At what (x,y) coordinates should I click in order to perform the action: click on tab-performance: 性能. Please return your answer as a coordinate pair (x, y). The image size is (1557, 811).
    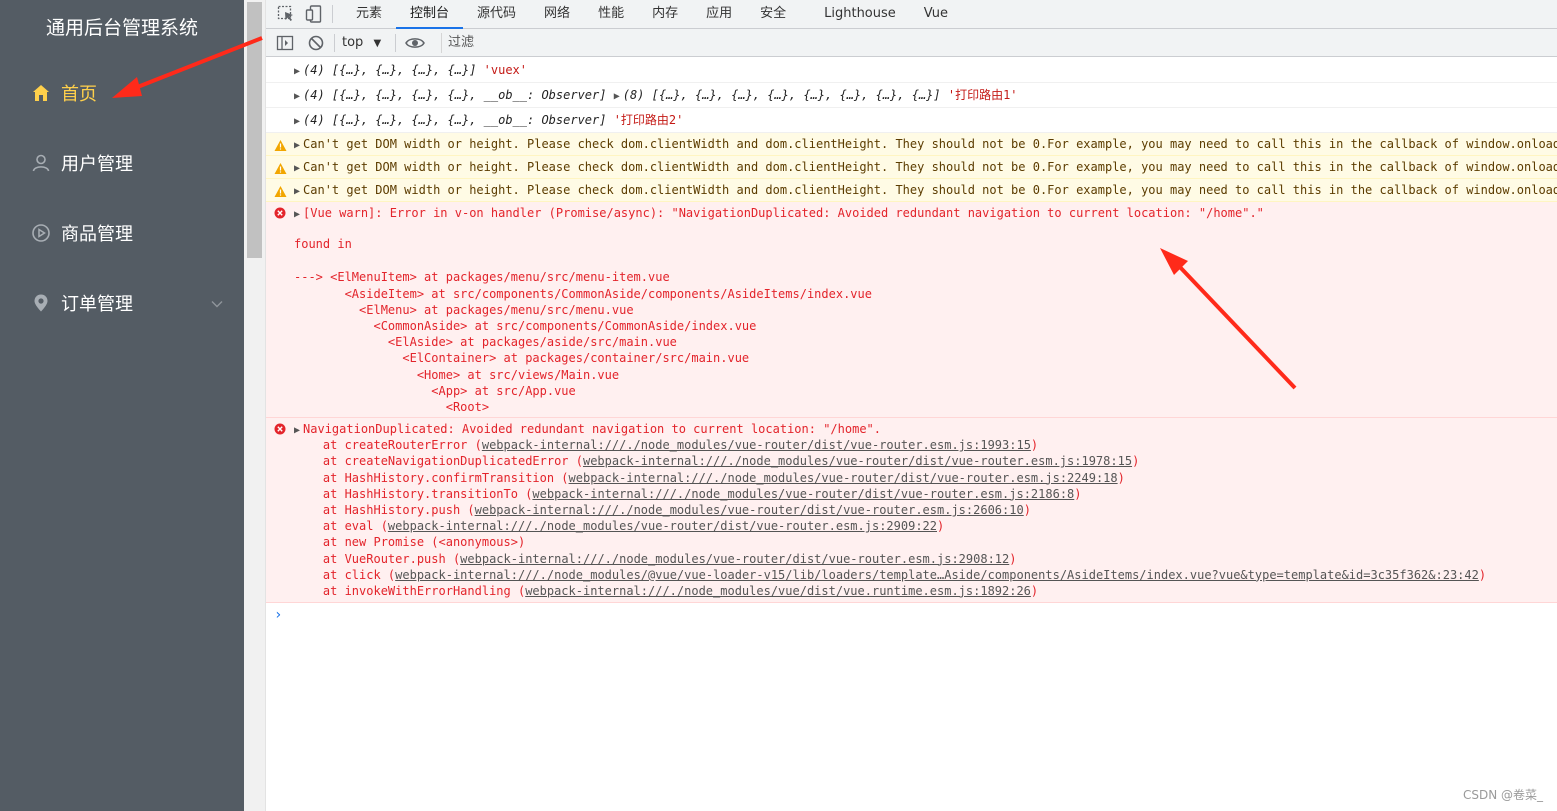
    Looking at the image, I should click on (611, 14).